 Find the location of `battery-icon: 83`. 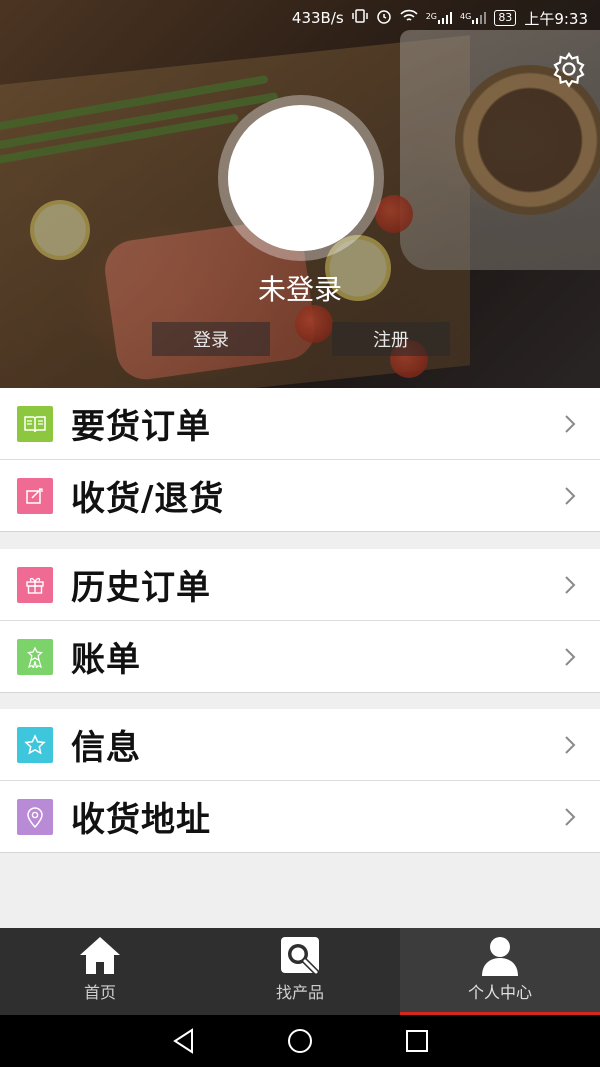

battery-icon: 83 is located at coordinates (505, 18).